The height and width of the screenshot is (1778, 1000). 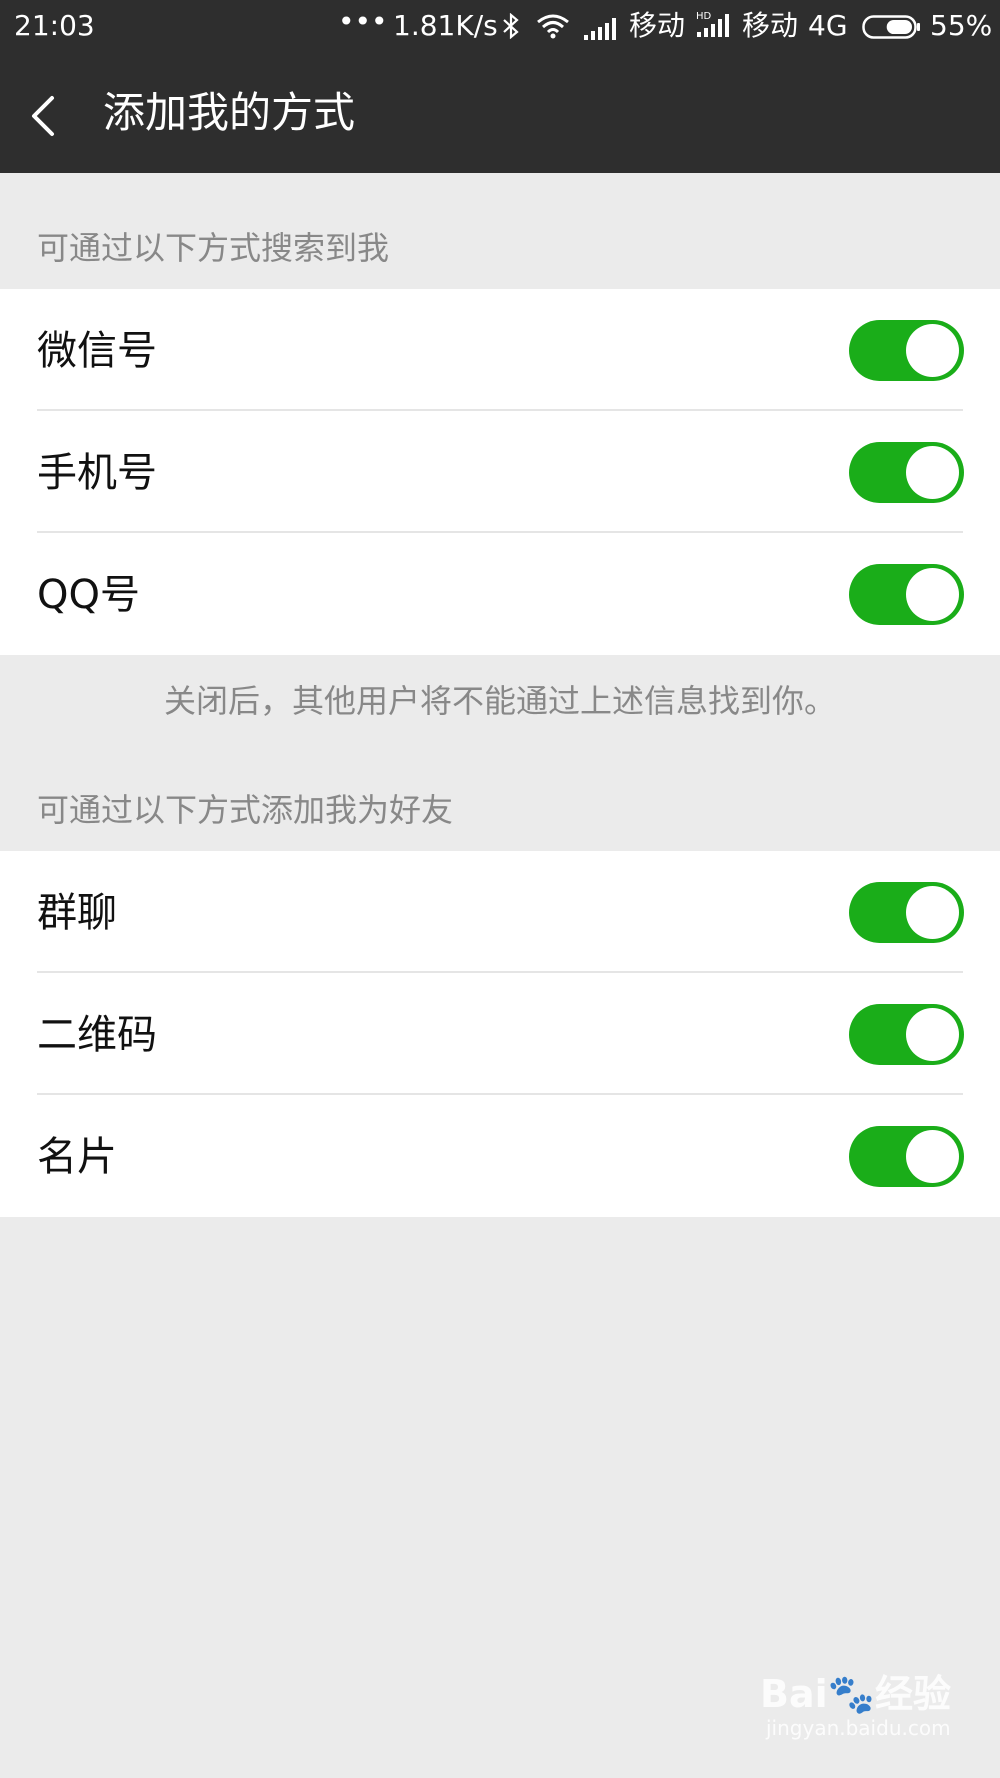 What do you see at coordinates (855, 1694) in the screenshot?
I see `watermark-logo: Bai🐾经验` at bounding box center [855, 1694].